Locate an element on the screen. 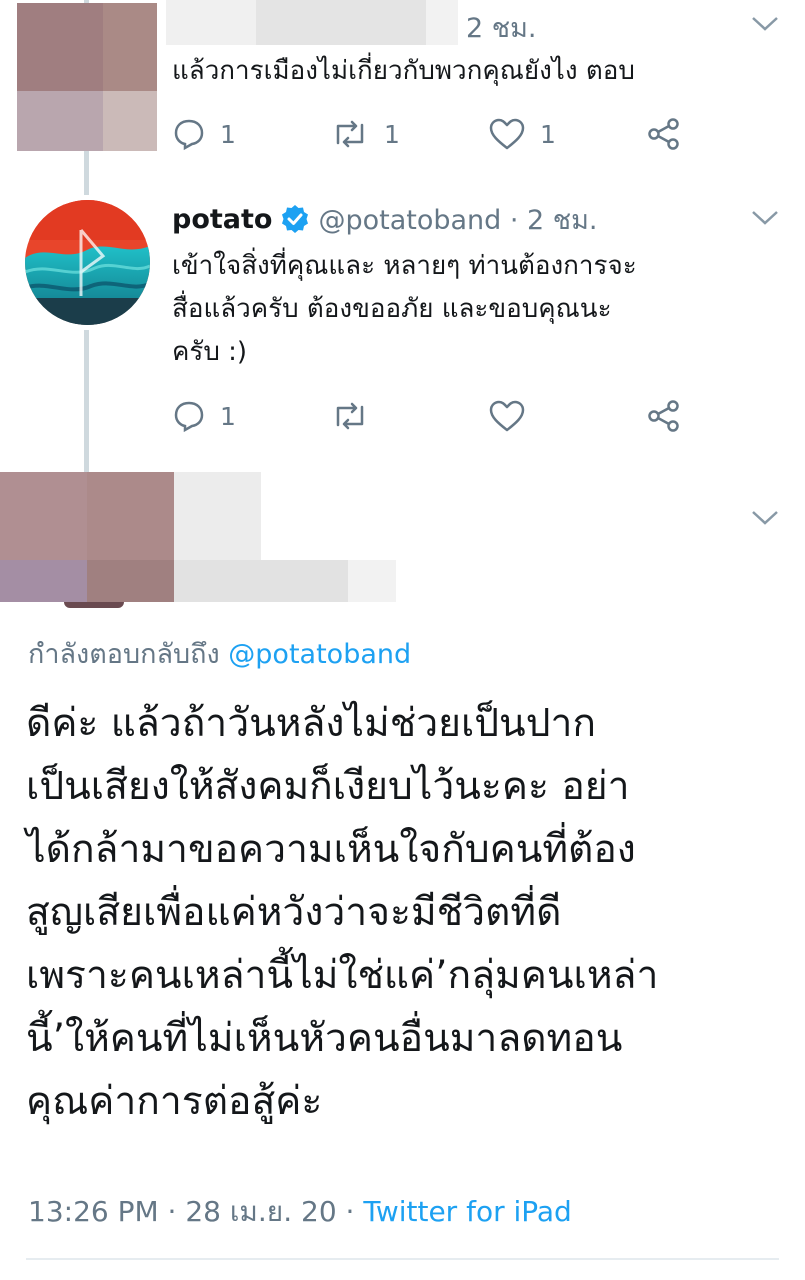 The width and height of the screenshot is (805, 1280). main-tweet-line: ได้กล้ามาขอความเห็นใจกับคนที่ต้อง is located at coordinates (331, 849).